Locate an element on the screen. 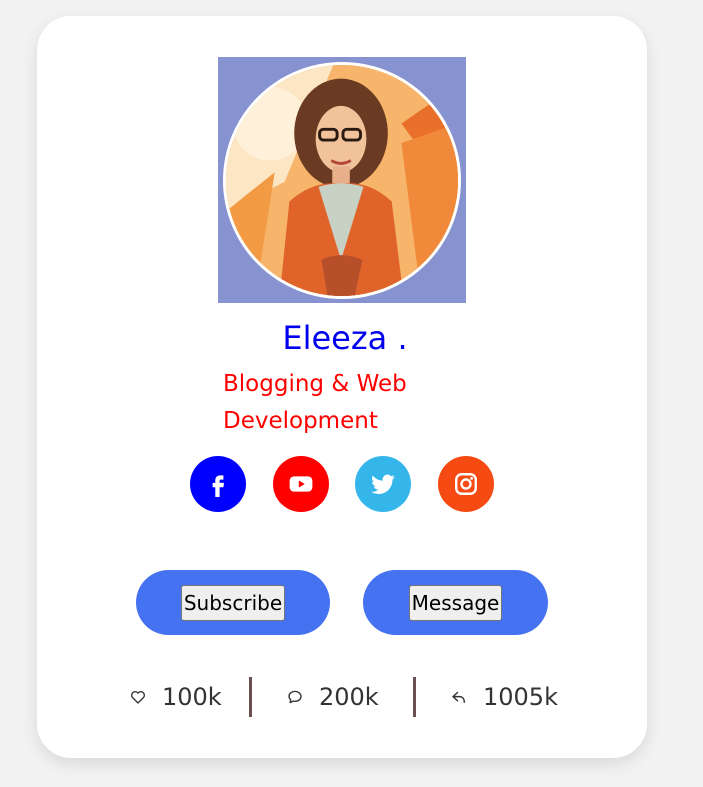 The width and height of the screenshot is (703, 787). facebook-button is located at coordinates (218, 484).